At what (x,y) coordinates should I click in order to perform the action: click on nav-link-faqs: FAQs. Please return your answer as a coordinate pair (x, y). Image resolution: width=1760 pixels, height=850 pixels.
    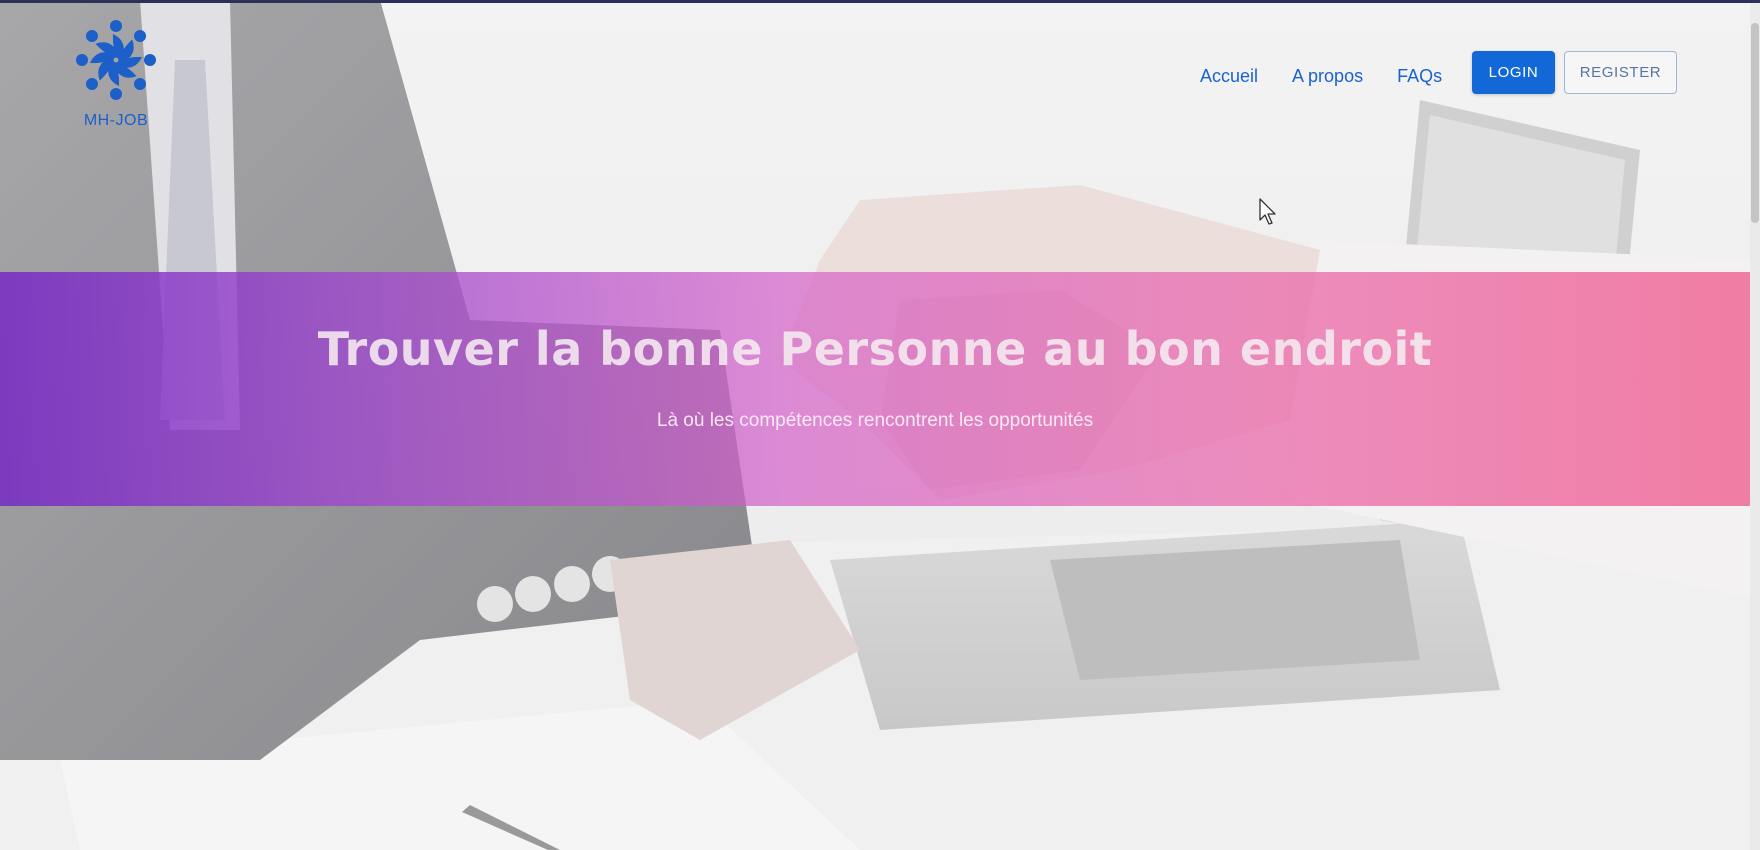
    Looking at the image, I should click on (1419, 76).